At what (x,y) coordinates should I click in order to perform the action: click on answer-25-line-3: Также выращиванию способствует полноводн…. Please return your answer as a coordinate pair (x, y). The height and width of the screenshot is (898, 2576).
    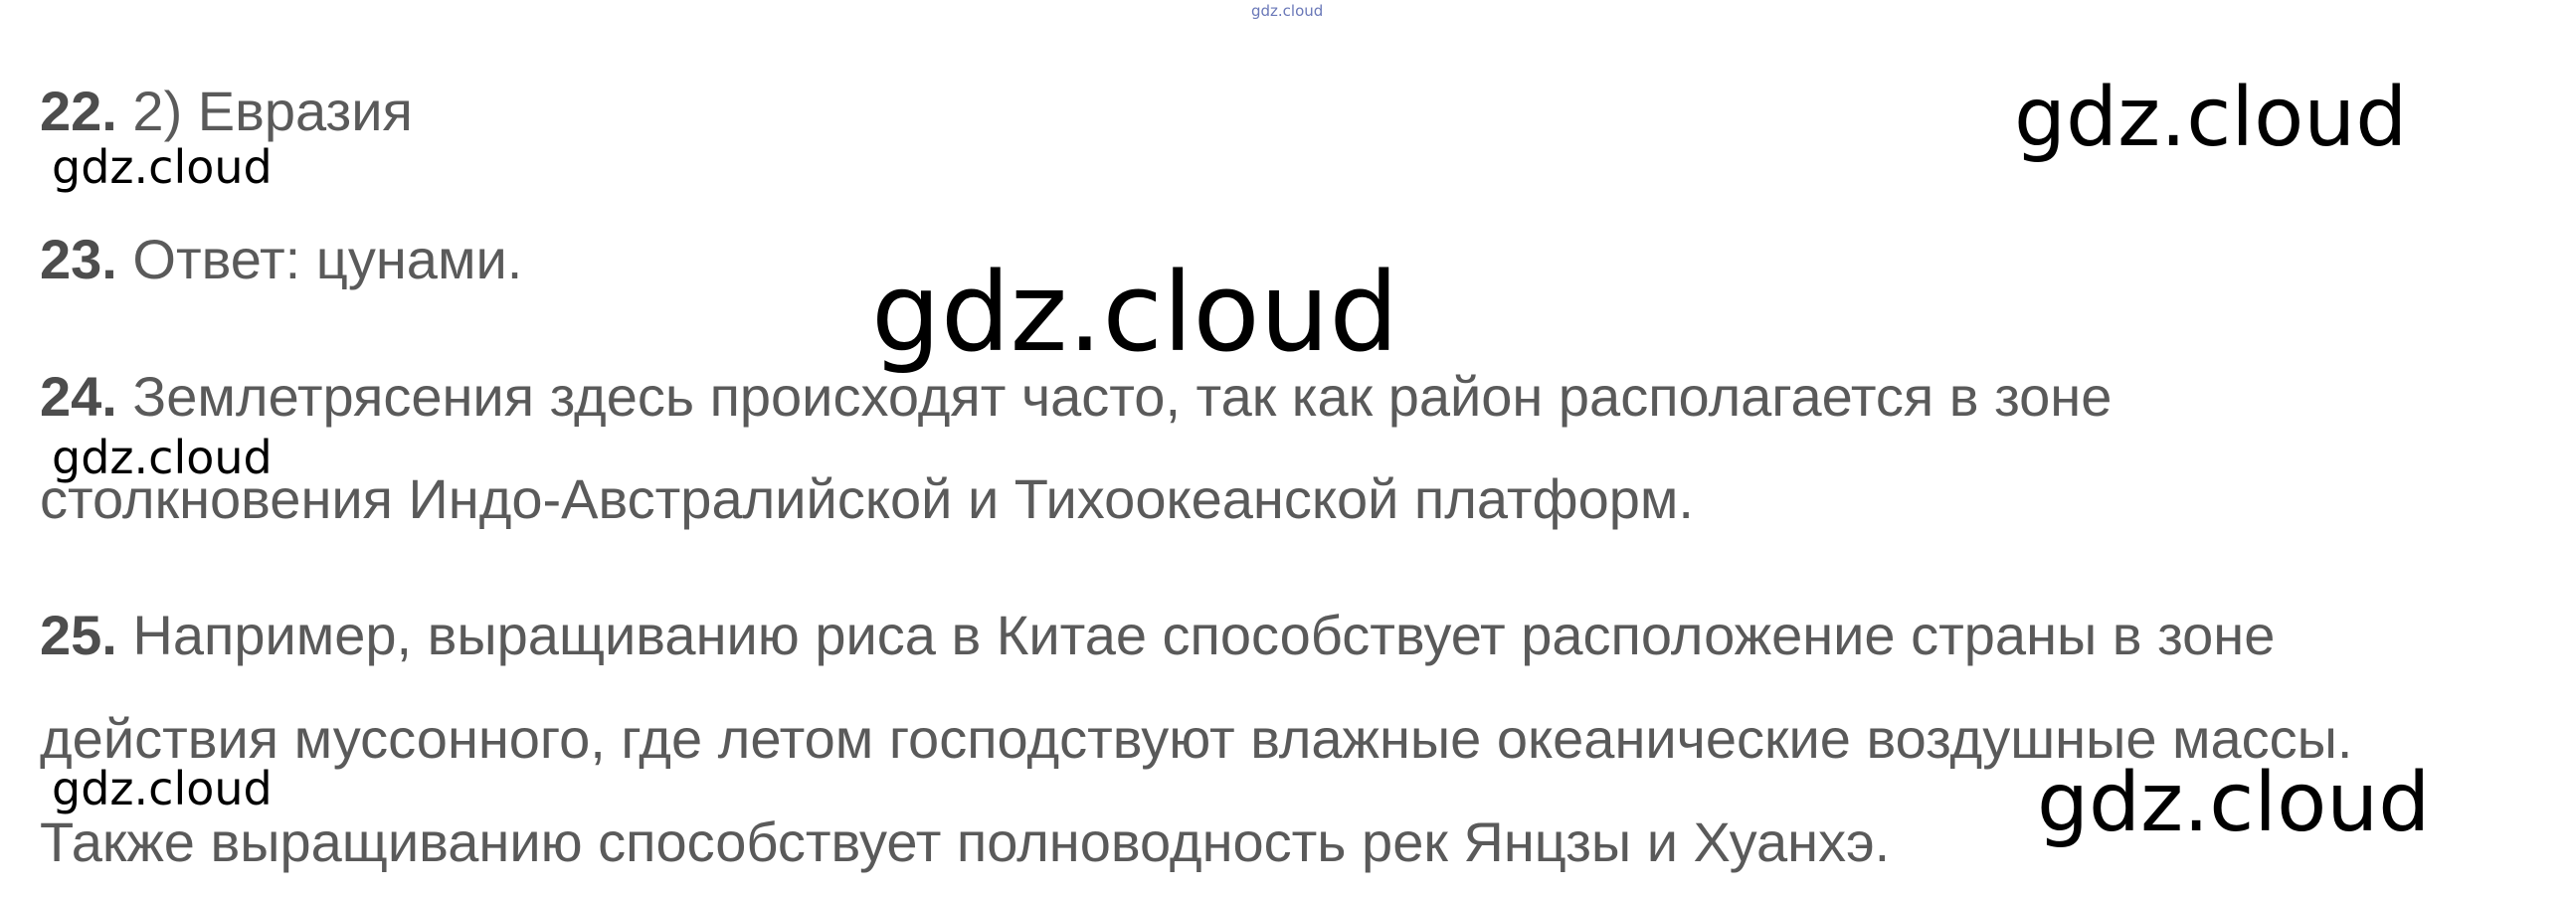
    Looking at the image, I should click on (965, 841).